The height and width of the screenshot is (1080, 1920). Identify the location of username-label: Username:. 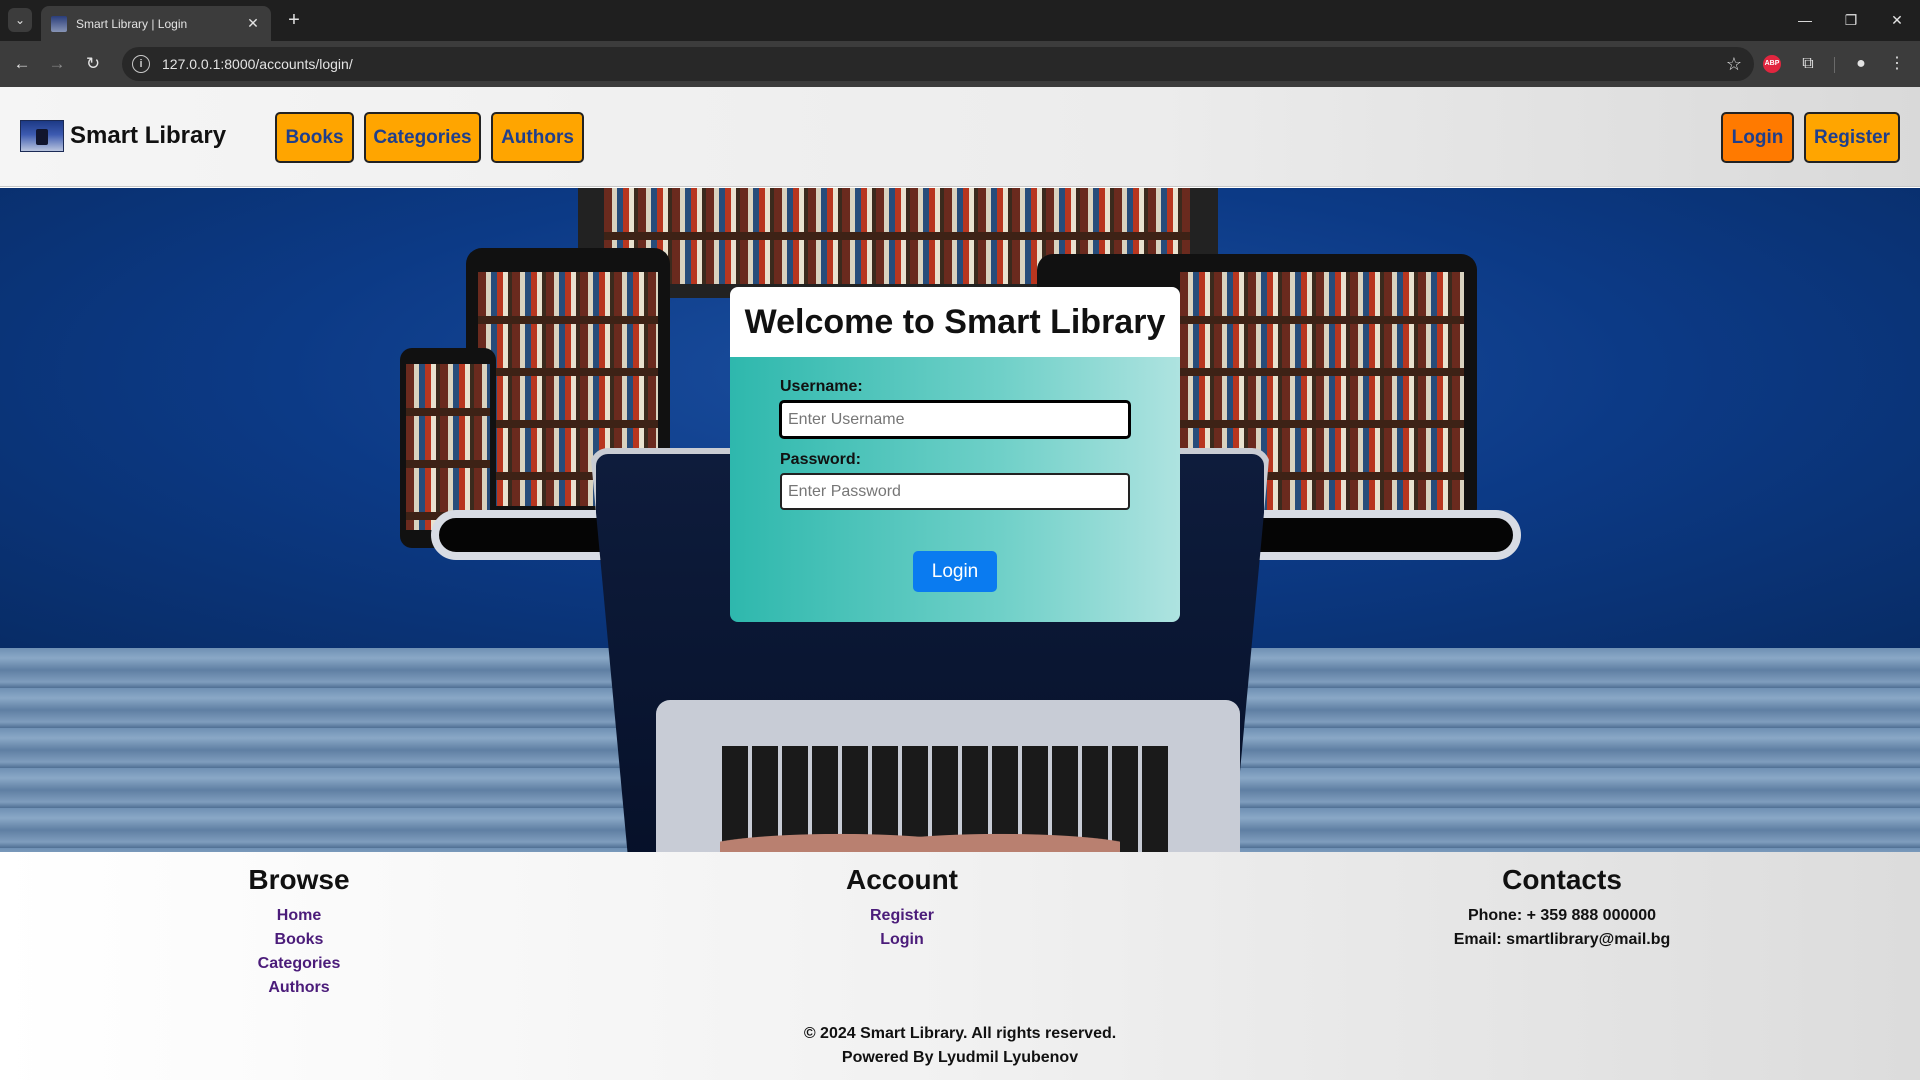
(821, 386).